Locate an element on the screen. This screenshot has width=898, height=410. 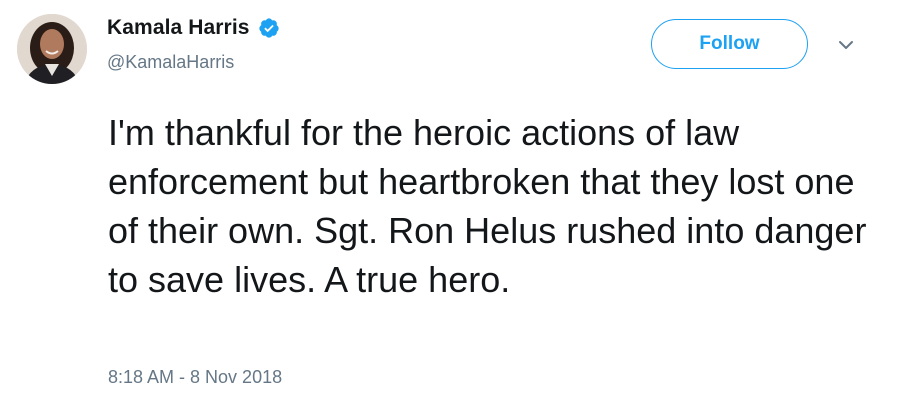
tweet-timestamp: 8:18 AM - 8 Nov 2018 is located at coordinates (195, 377).